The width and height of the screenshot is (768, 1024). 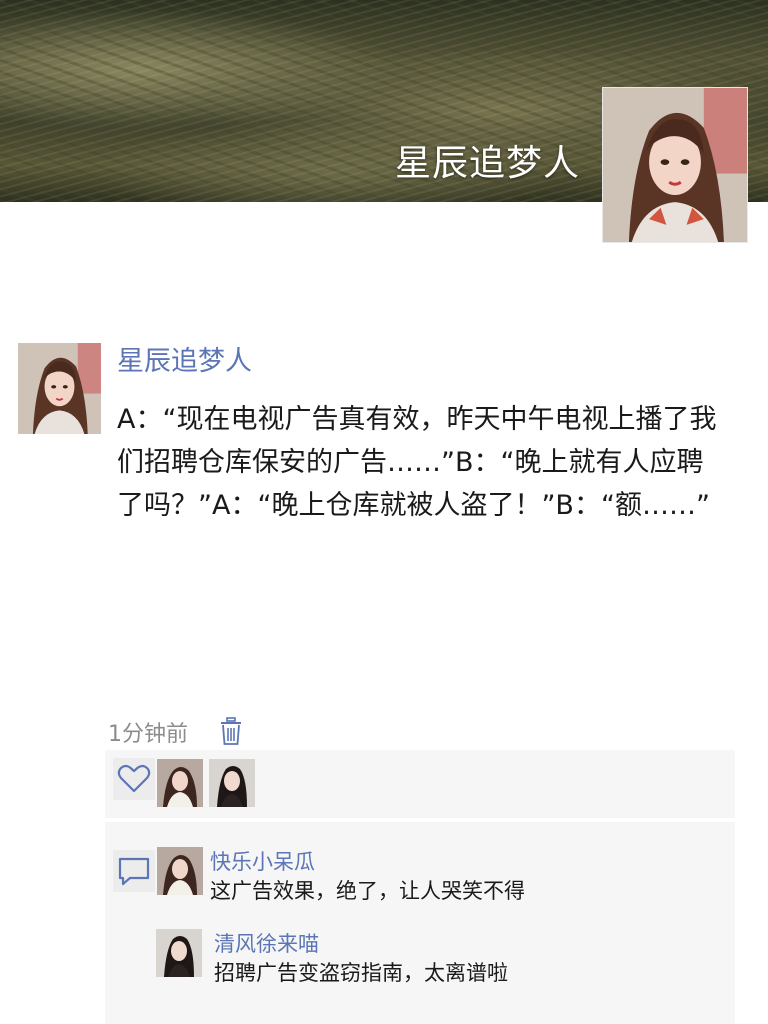 I want to click on post-timestamp: 1分钟前, so click(x=148, y=734).